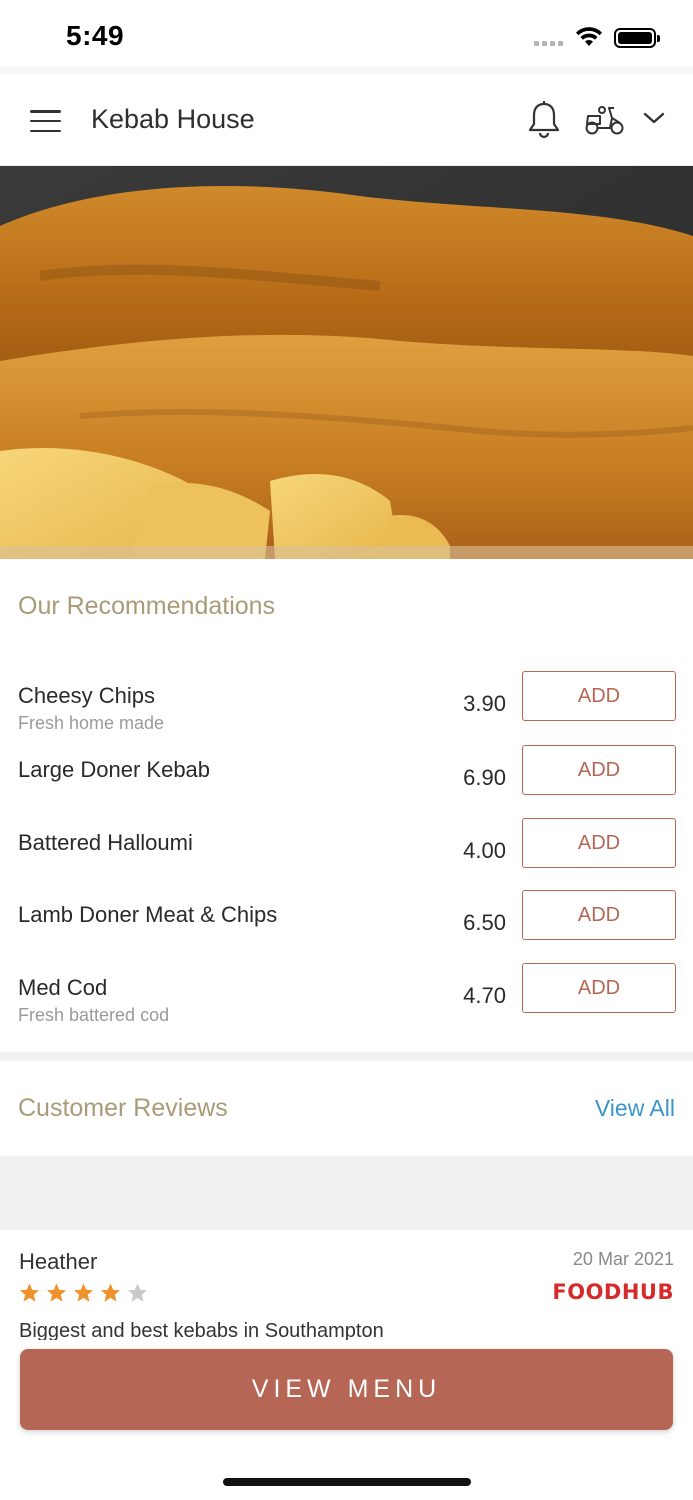 This screenshot has width=693, height=1500. What do you see at coordinates (623, 1259) in the screenshot?
I see `review-date: 20 Mar 2021` at bounding box center [623, 1259].